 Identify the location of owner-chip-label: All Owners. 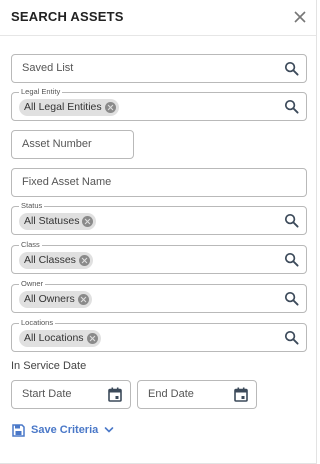
(49, 299).